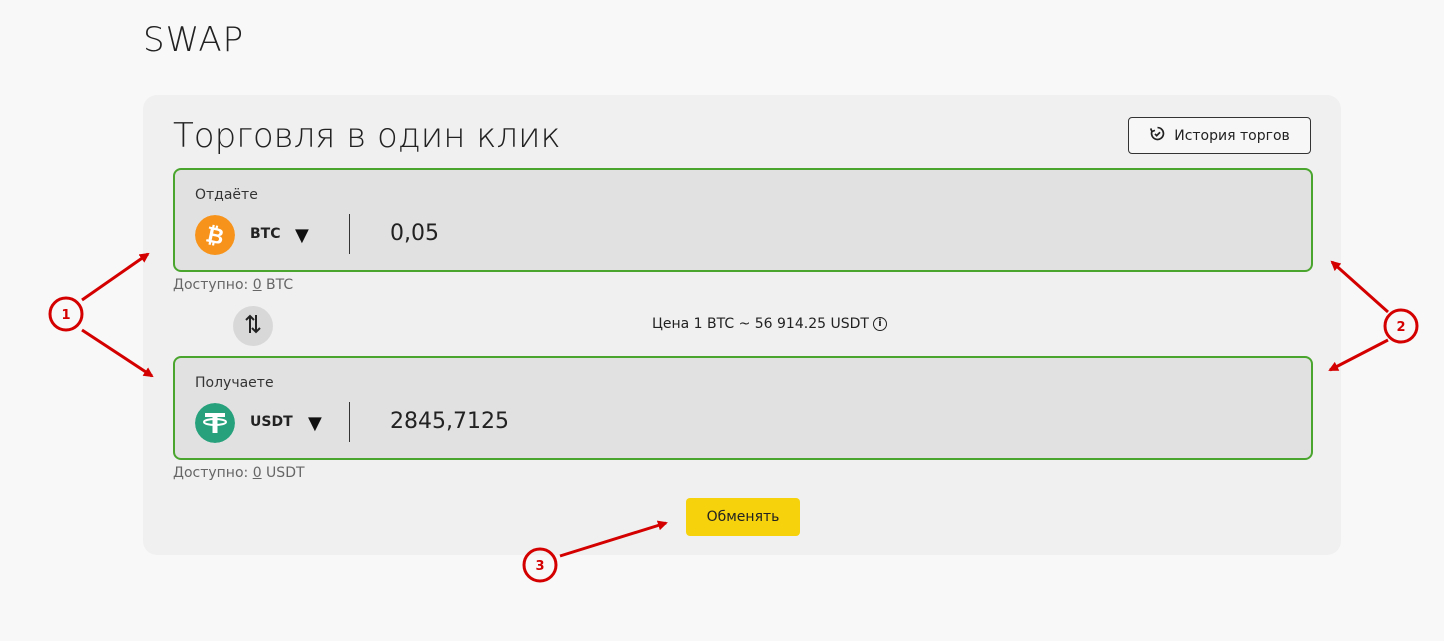 This screenshot has height=641, width=1444. What do you see at coordinates (1232, 135) in the screenshot?
I see `history-button-label: История торгов` at bounding box center [1232, 135].